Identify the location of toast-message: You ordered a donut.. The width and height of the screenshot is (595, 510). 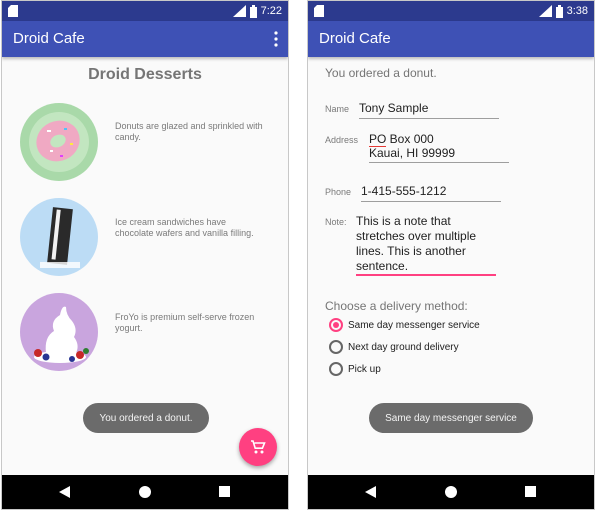
(146, 418).